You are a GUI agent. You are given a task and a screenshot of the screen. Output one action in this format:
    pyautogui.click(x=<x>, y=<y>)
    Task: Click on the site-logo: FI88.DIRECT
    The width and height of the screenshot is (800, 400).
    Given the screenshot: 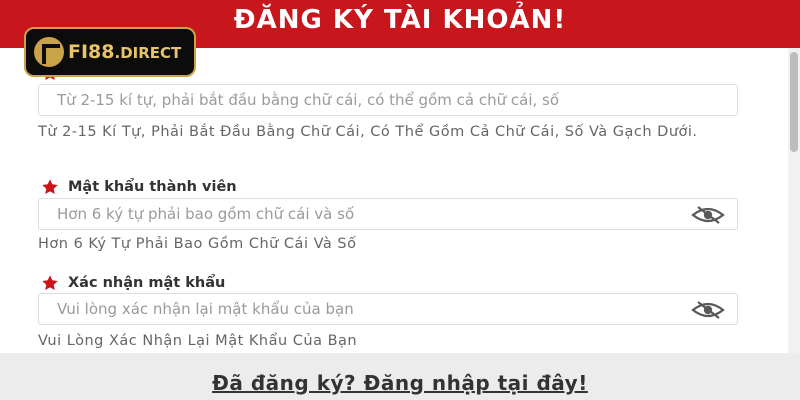 What is the action you would take?
    pyautogui.click(x=110, y=52)
    